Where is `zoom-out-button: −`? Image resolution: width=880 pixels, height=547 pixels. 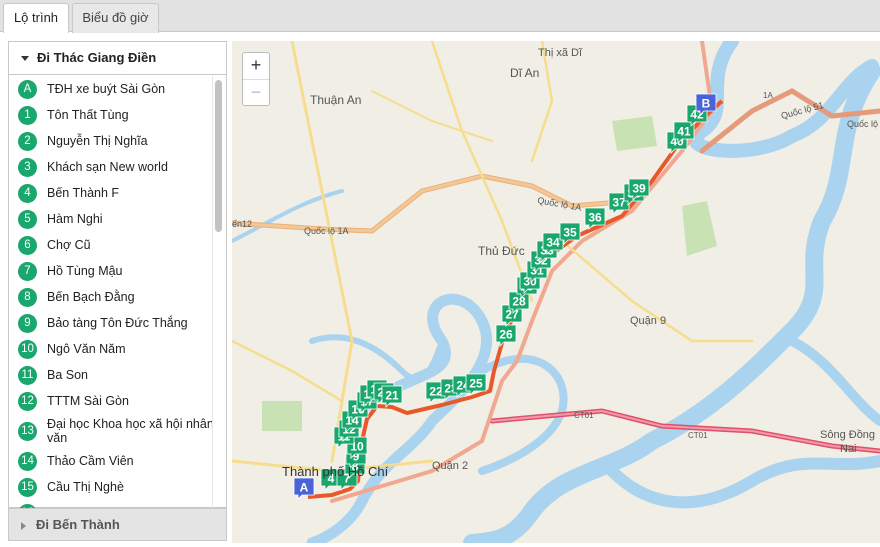
zoom-out-button: − is located at coordinates (256, 92).